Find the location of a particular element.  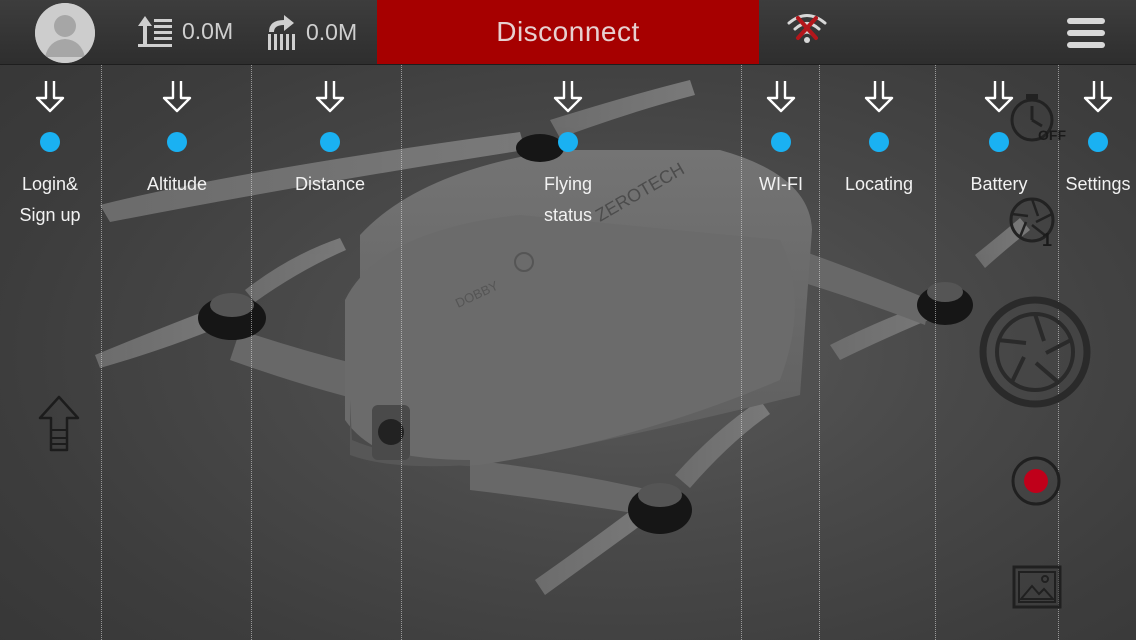

timer-button: OFF is located at coordinates (1039, 121).